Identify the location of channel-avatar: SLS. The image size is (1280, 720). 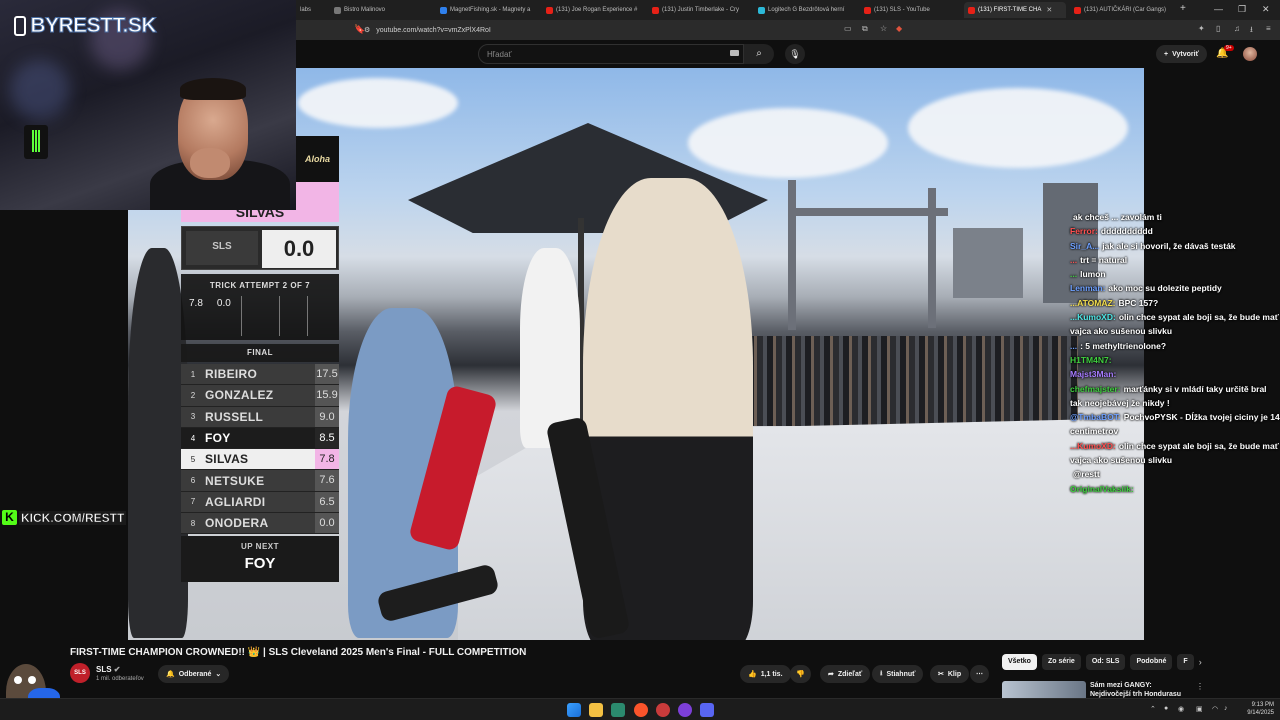
(80, 673).